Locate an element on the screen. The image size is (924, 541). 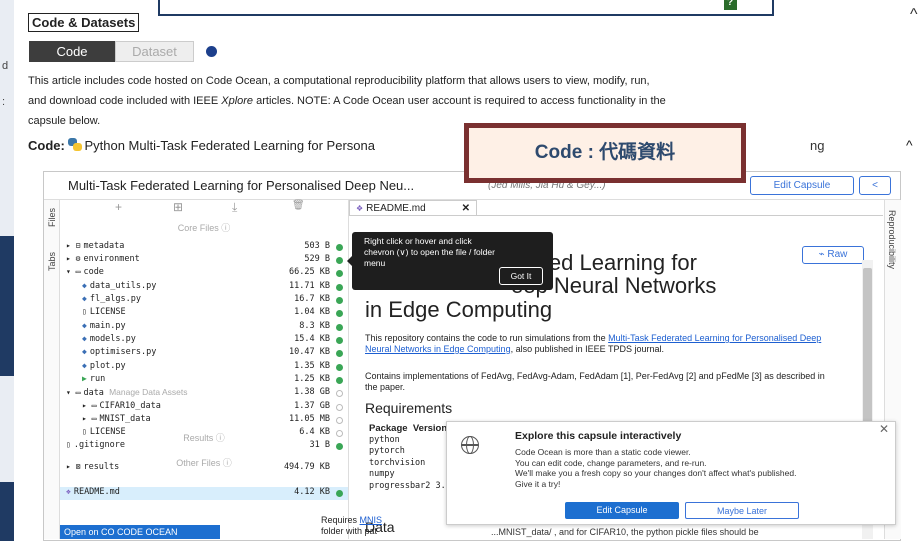
open-on-code-ocean-button: Open on CO CODE OCEAN is located at coordinates (140, 532).